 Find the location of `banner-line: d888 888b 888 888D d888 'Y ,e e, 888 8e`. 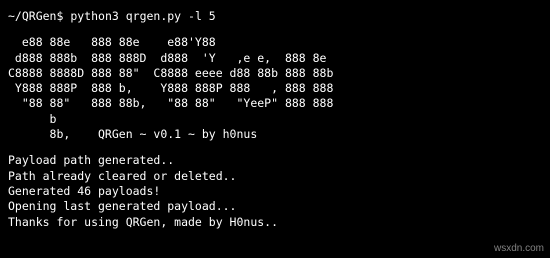

banner-line: d888 888b 888 888D d888 'Y ,e e, 888 8e is located at coordinates (167, 57).